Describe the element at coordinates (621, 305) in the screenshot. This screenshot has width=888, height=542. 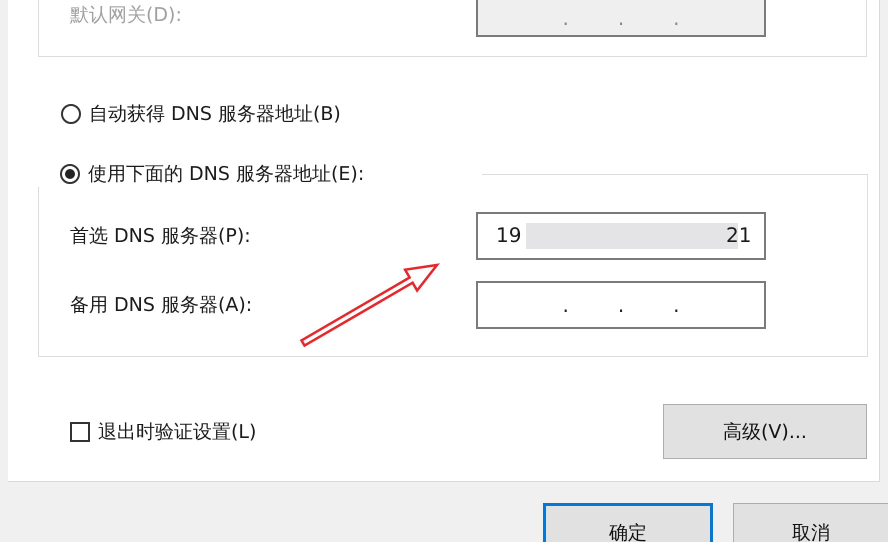
I see `dns-field: . . .` at that location.